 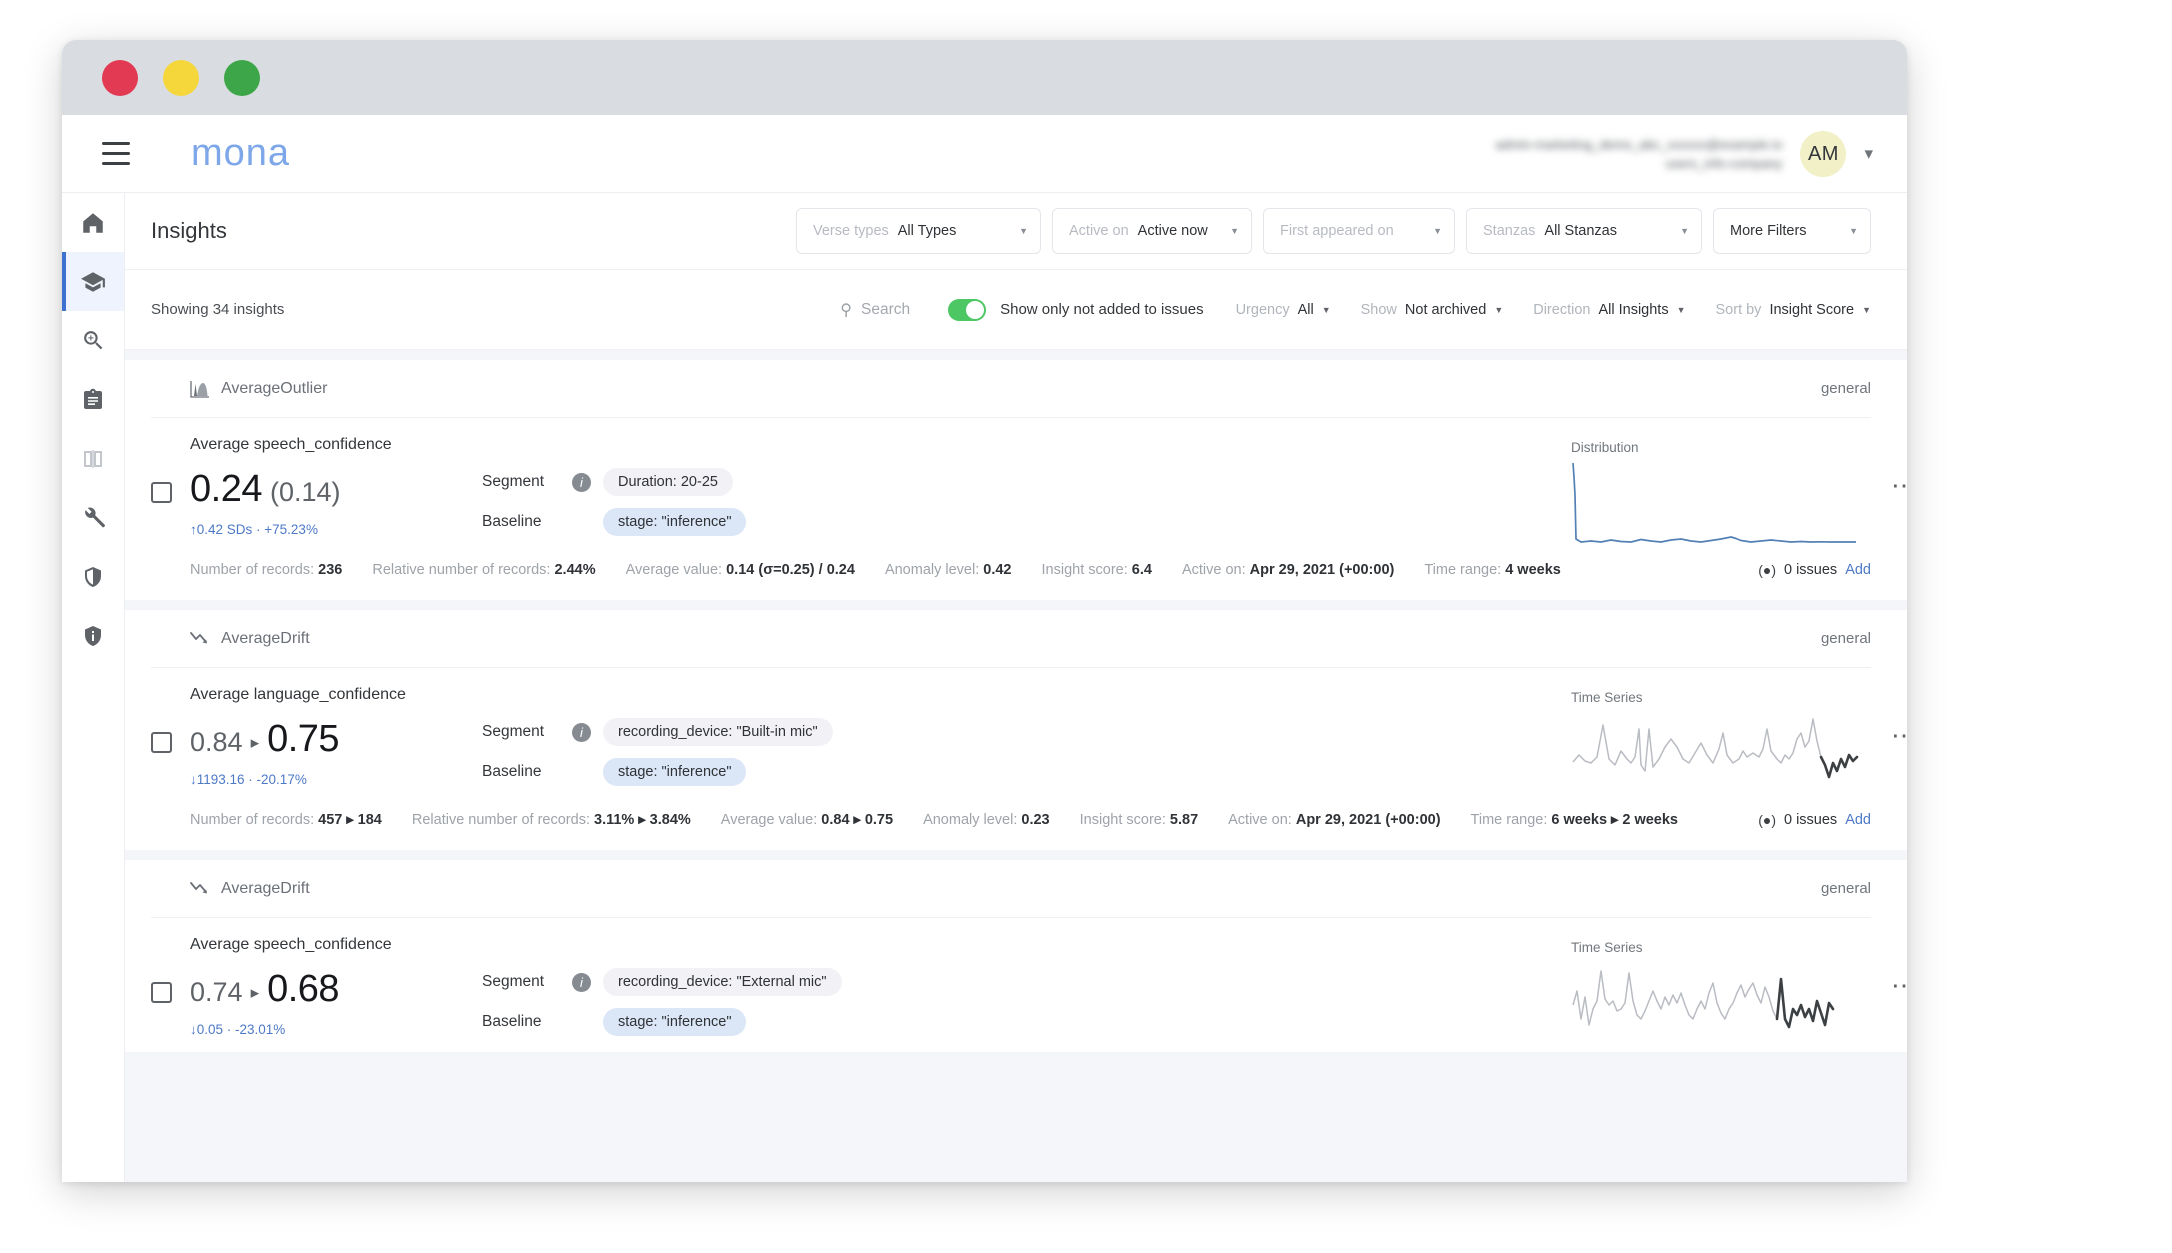 I want to click on sidebar-item-insights, so click(x=93, y=281).